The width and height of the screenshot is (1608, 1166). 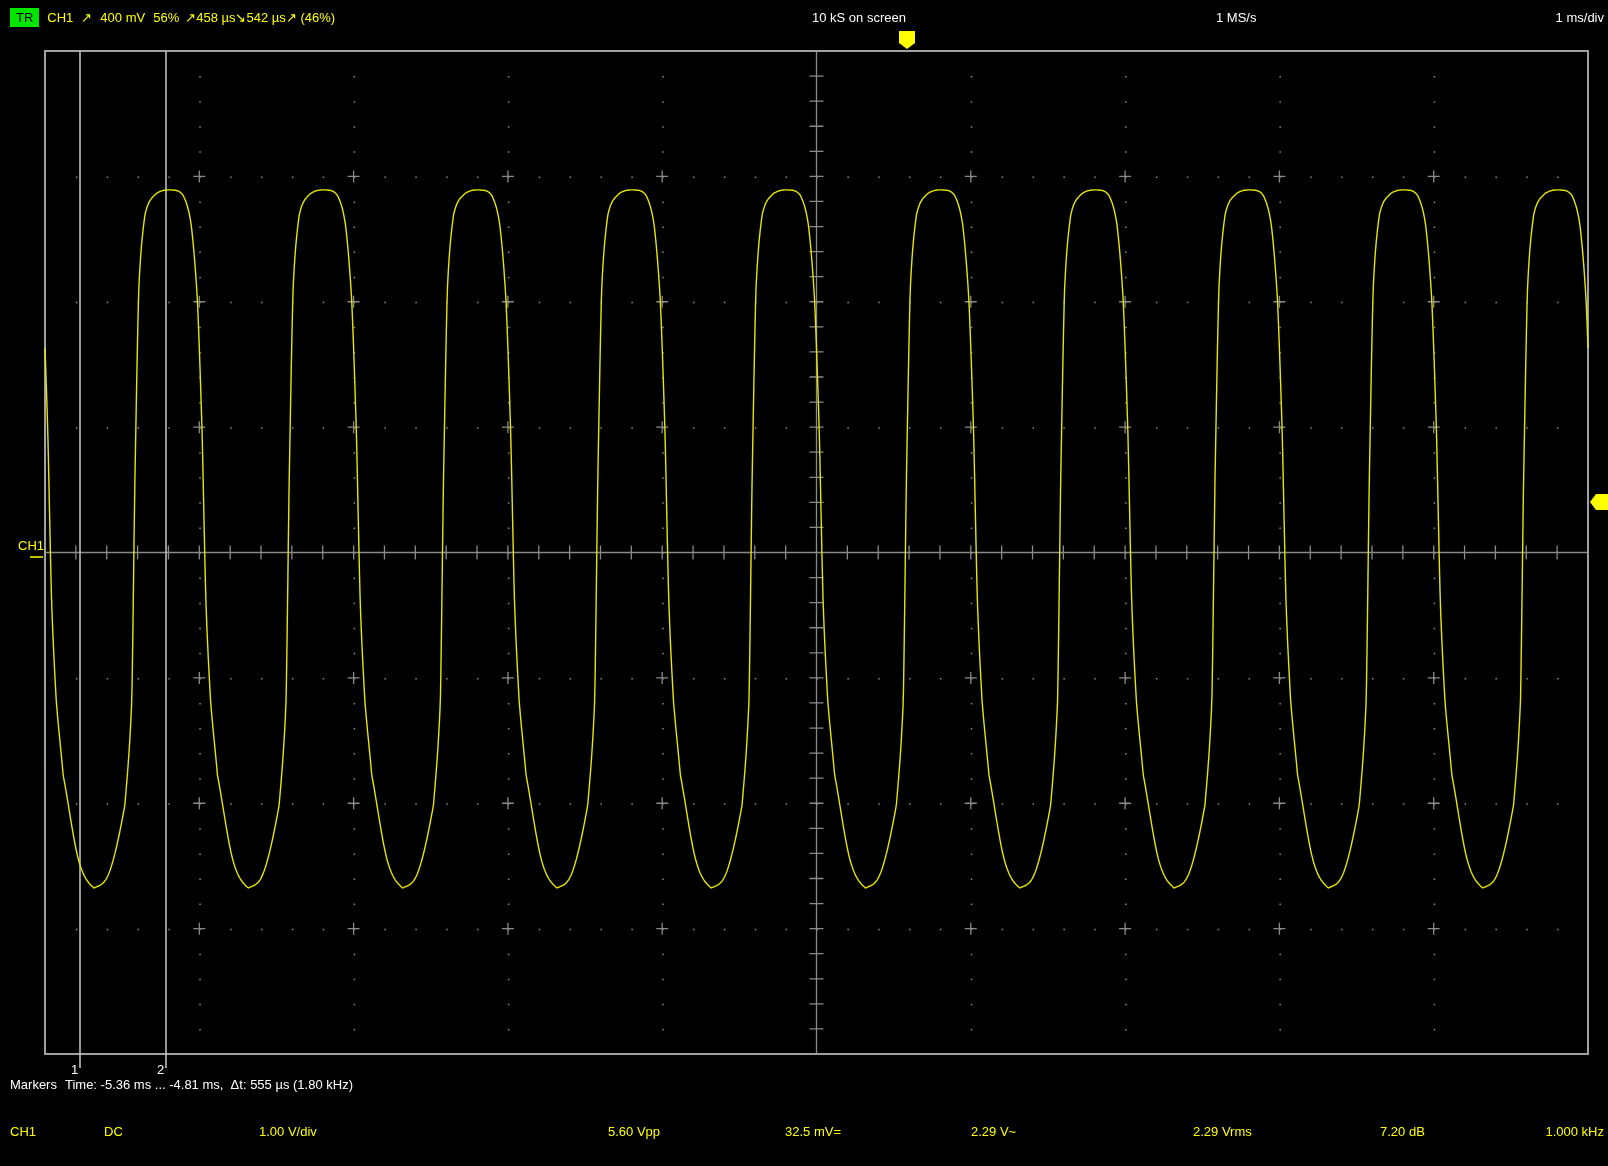 I want to click on markers-readout: Time: -5.36 ms ... -4.81 ms, Δt: 555 µs (1.80 kHz), so click(x=208, y=1085).